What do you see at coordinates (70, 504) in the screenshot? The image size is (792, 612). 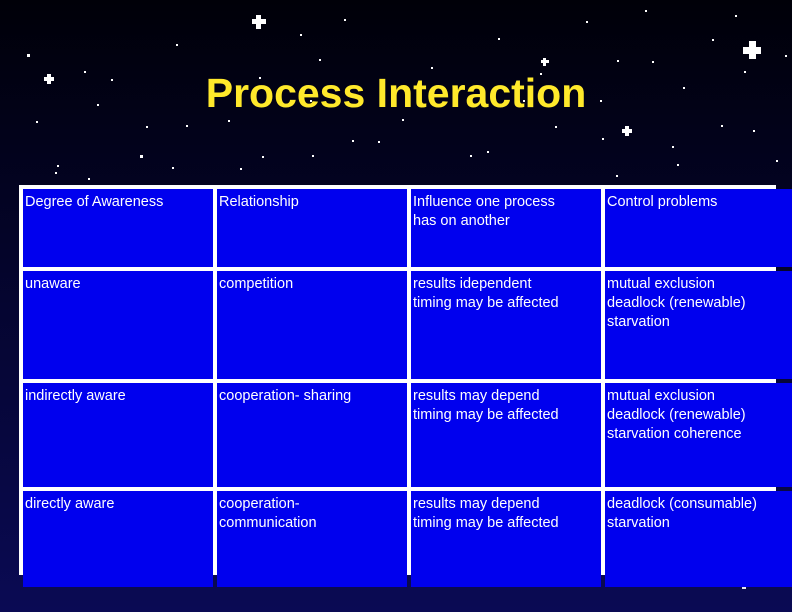 I see `cell-line: directly aware` at bounding box center [70, 504].